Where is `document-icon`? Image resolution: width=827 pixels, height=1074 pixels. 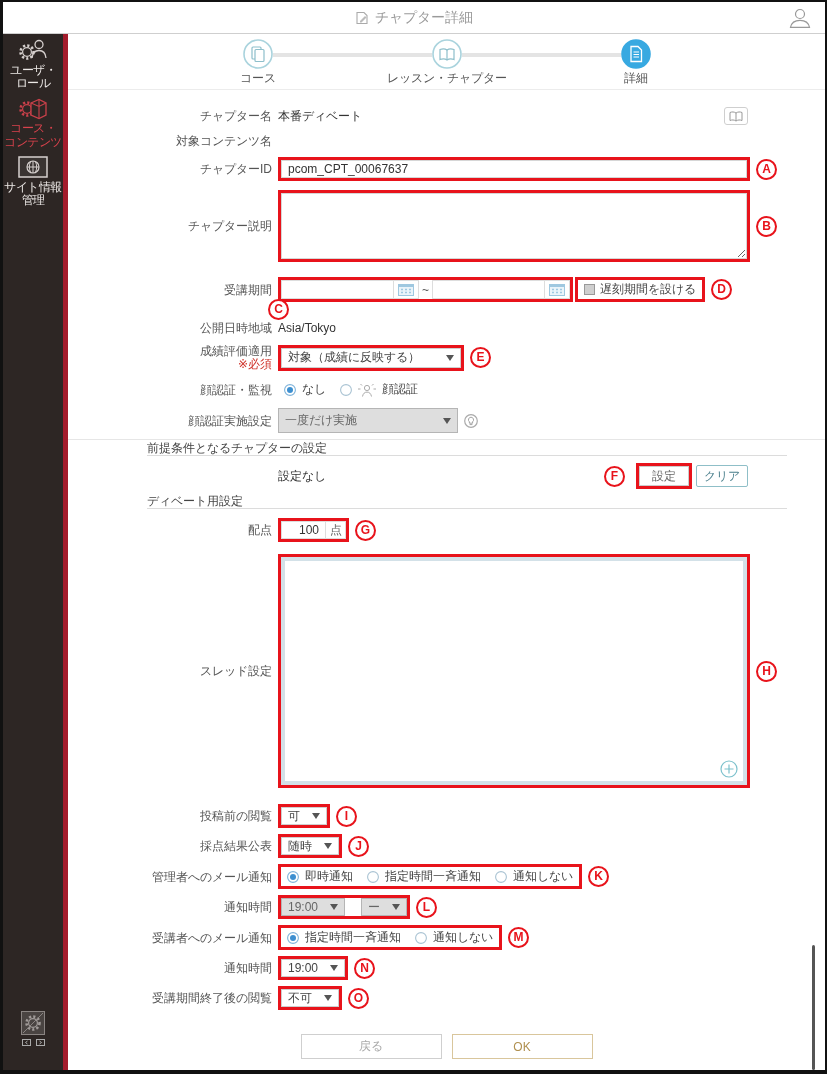
document-icon is located at coordinates (635, 54).